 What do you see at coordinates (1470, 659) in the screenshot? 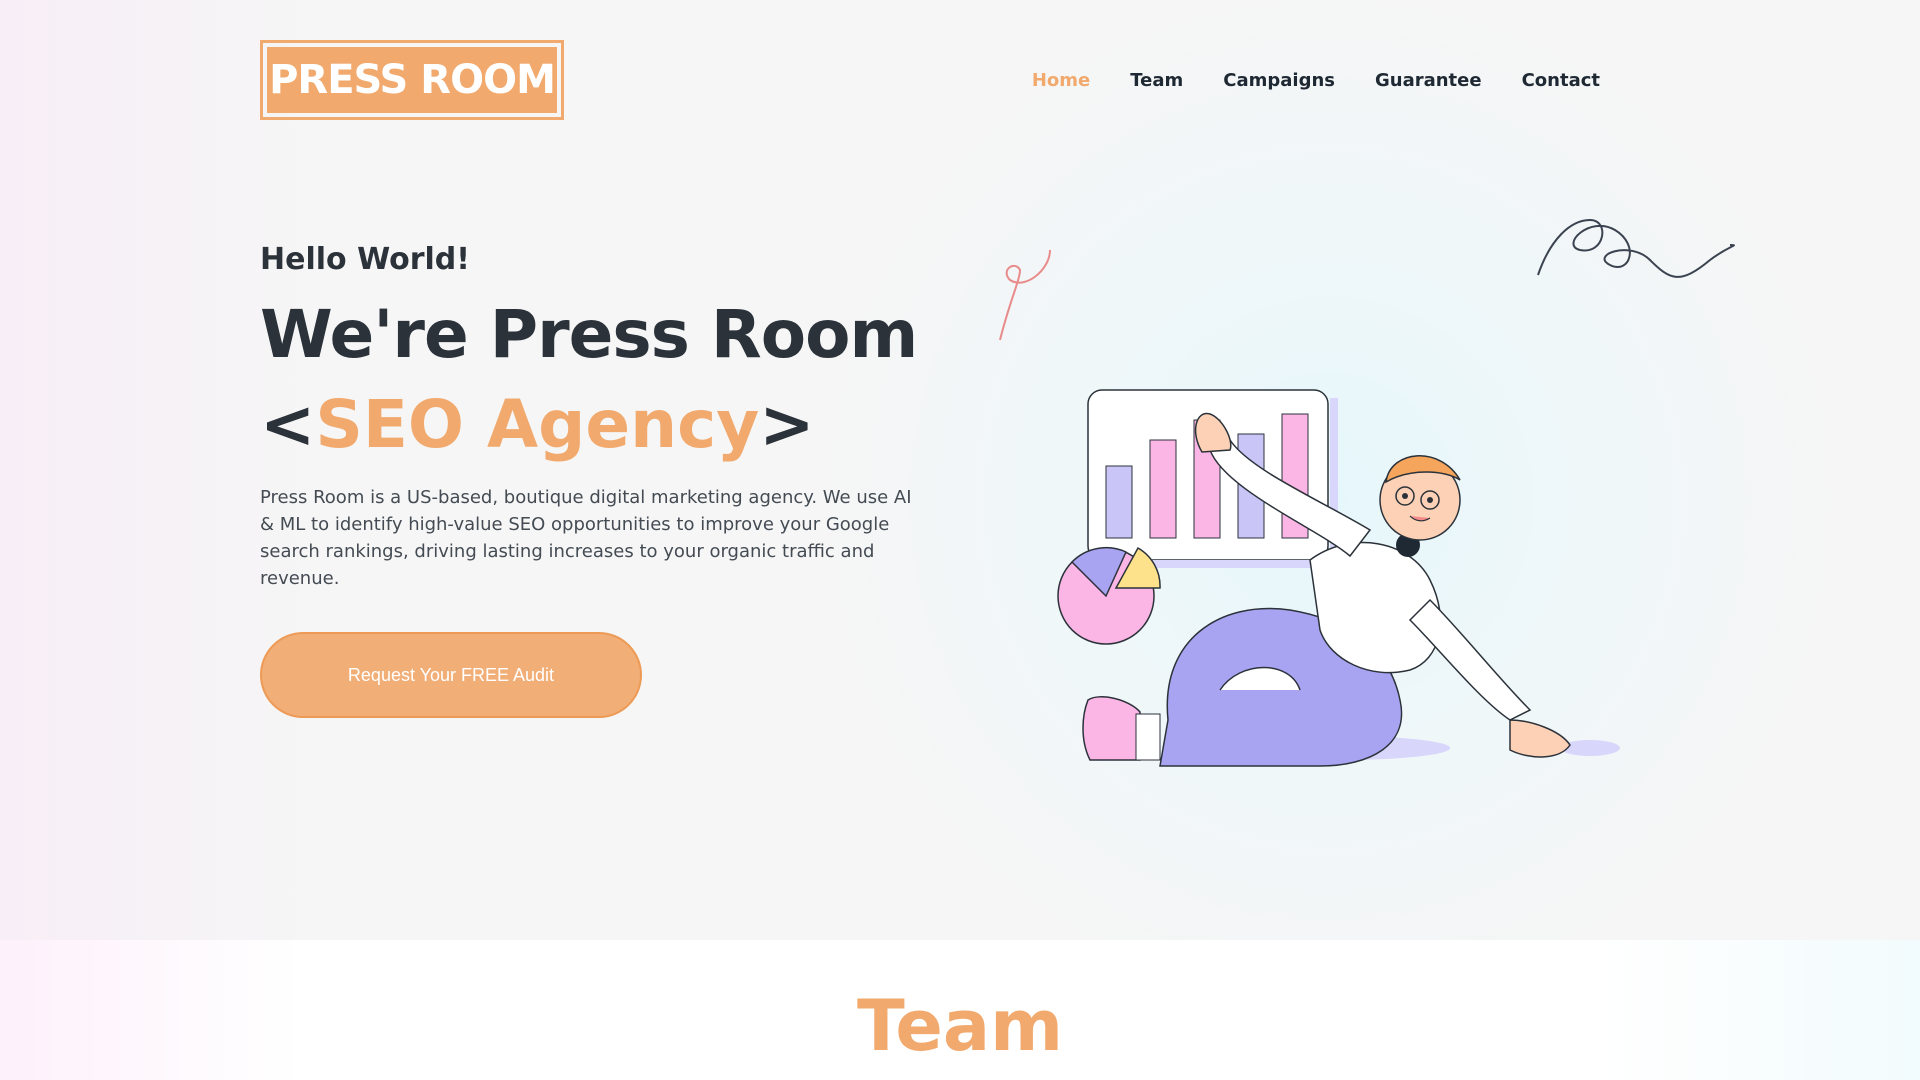
I see `lower-arm` at bounding box center [1470, 659].